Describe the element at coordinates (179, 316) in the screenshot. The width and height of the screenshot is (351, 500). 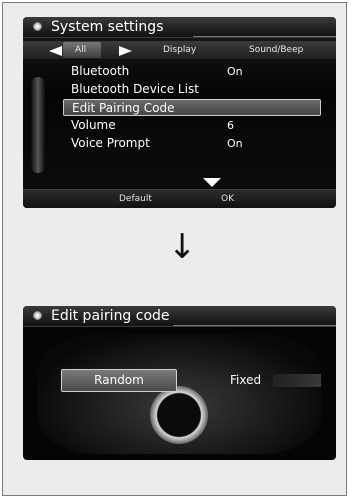
I see `title-bar: Edit pairing code` at that location.